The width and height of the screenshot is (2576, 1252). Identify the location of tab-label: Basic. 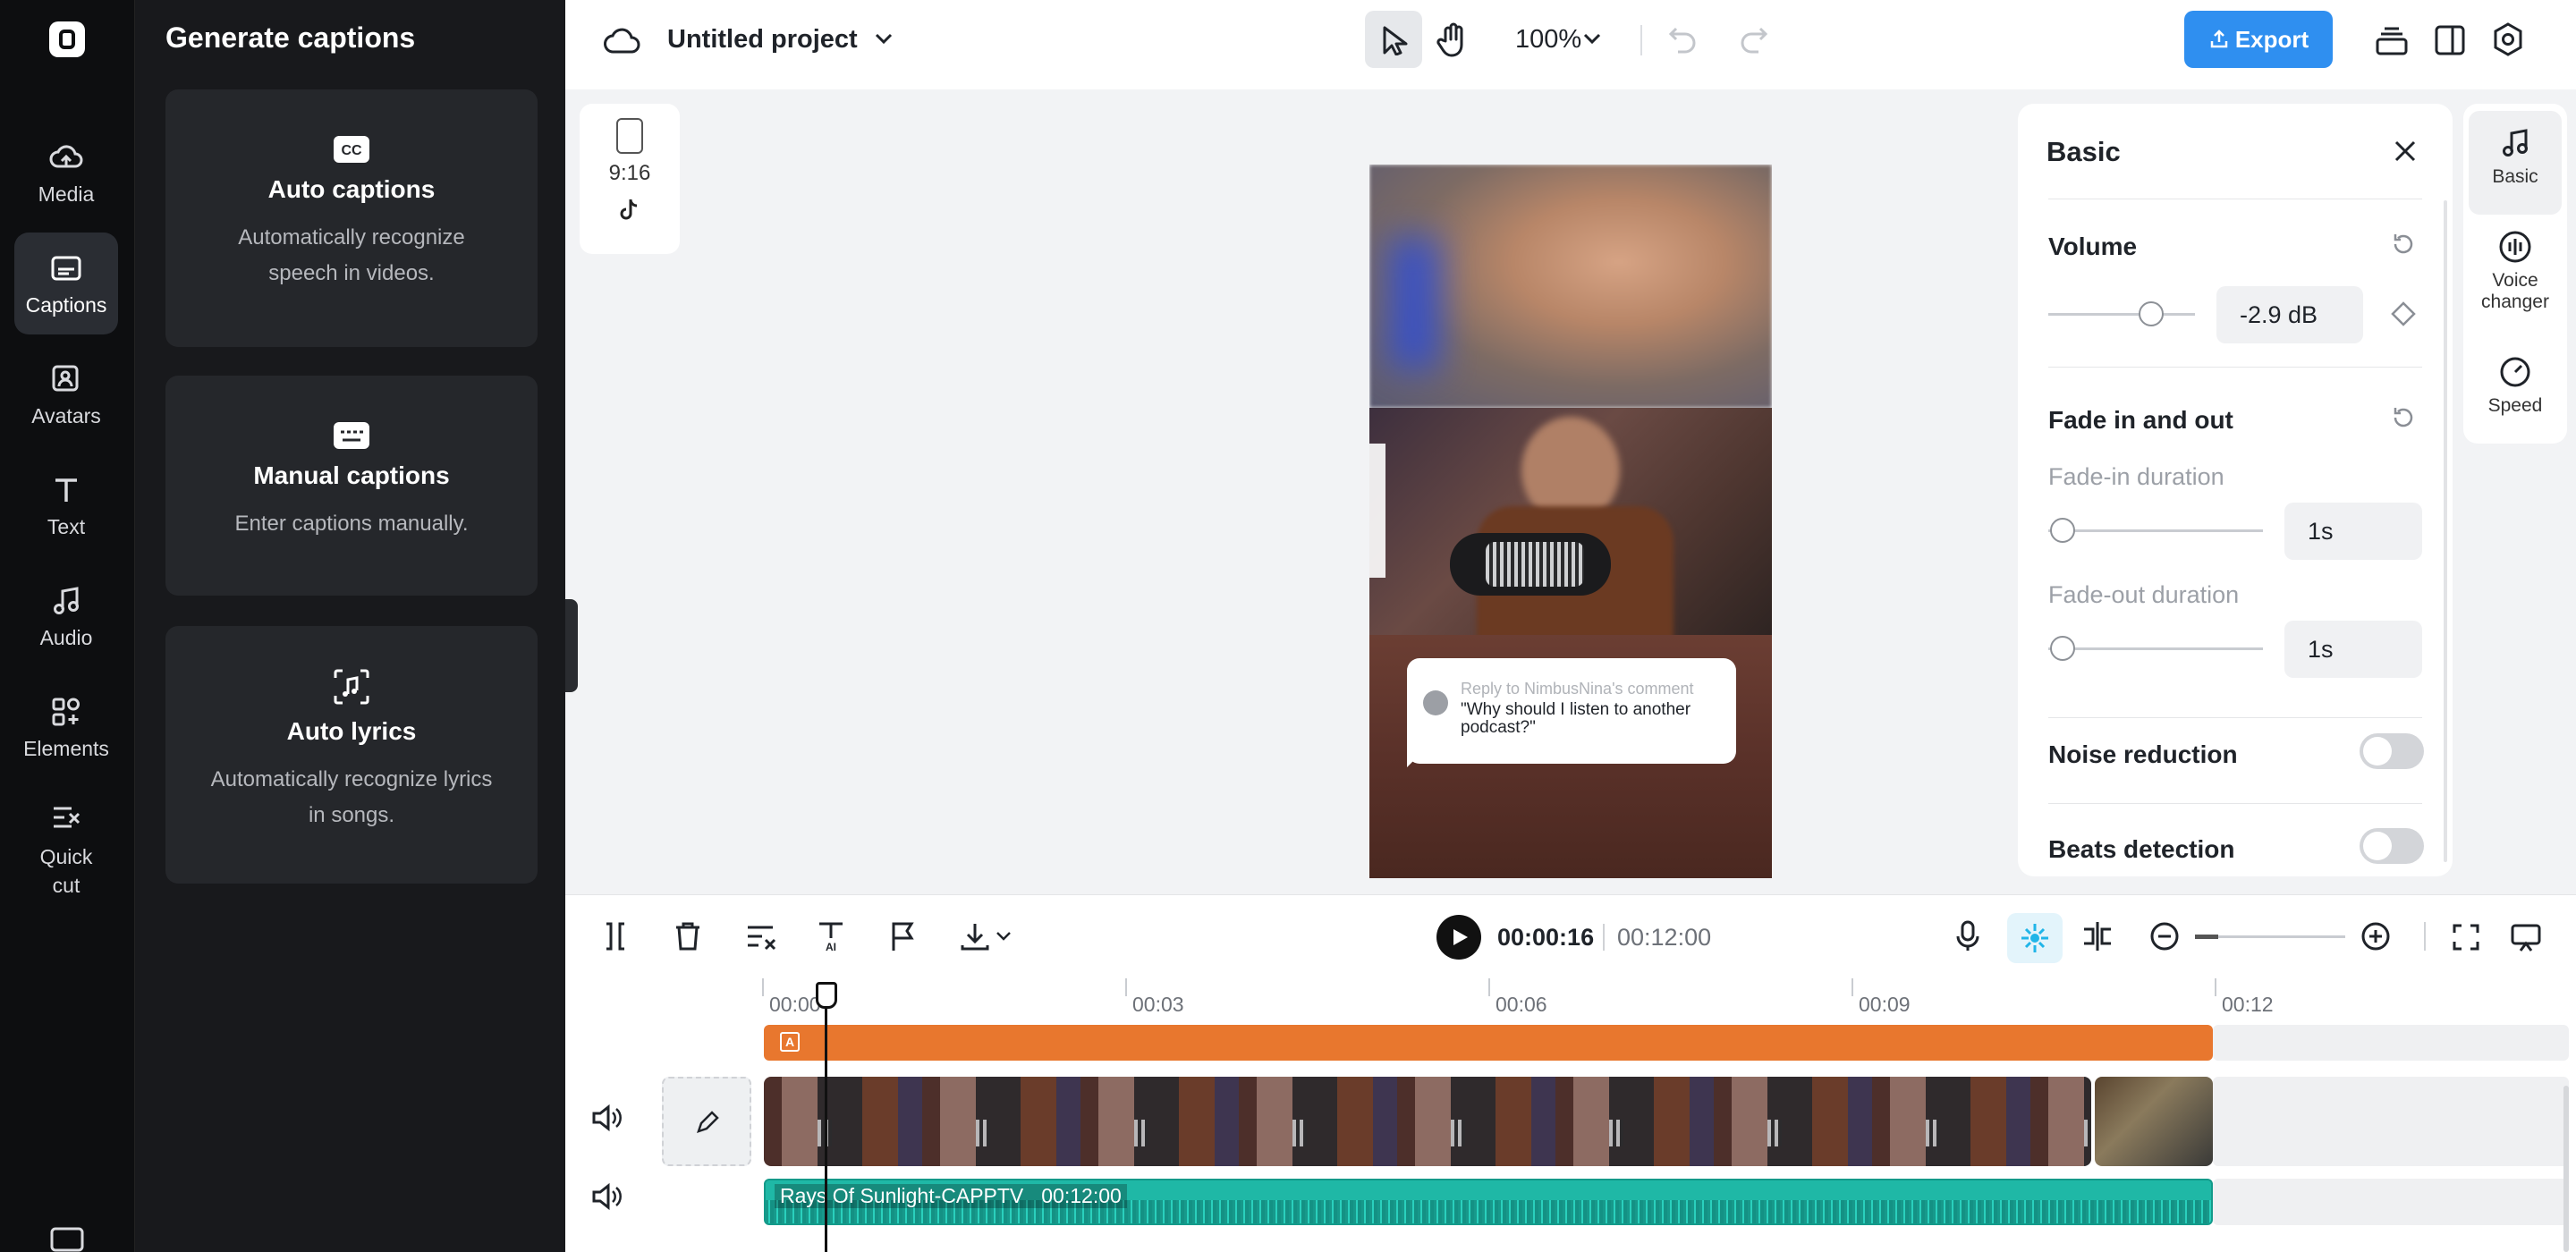
(2515, 176).